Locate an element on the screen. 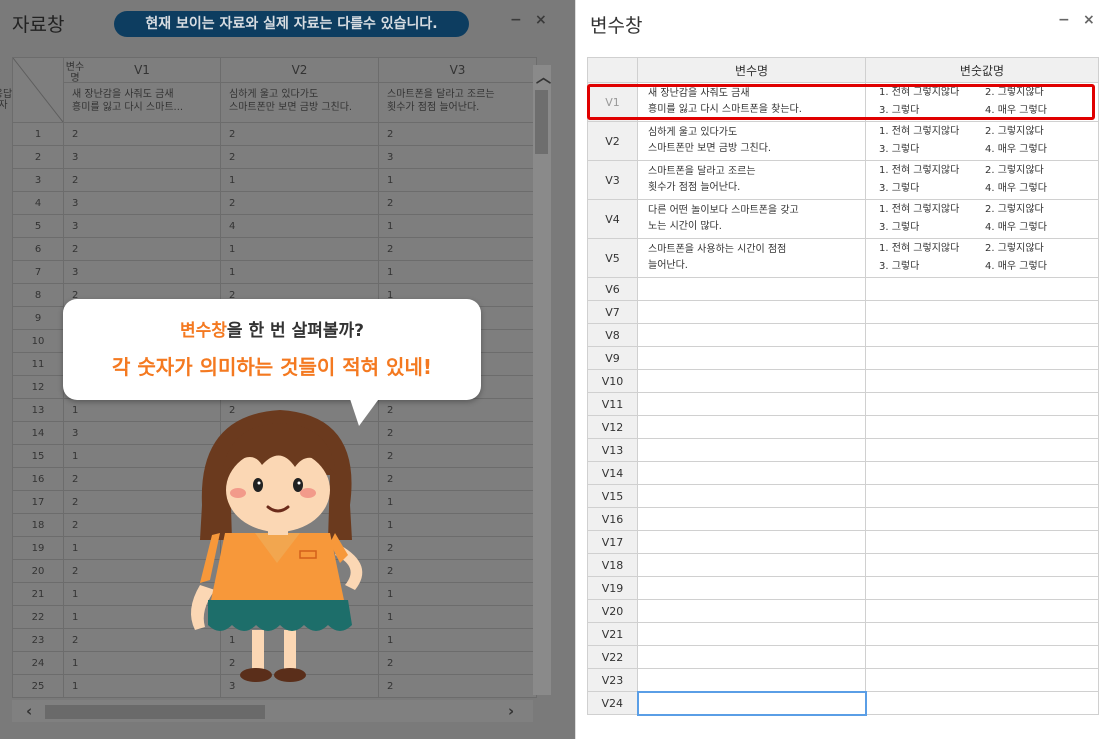 This screenshot has height=739, width=1107. variable-label: 스마트폰을 사용하는 시간이 점점 늘어난다. is located at coordinates (751, 258).